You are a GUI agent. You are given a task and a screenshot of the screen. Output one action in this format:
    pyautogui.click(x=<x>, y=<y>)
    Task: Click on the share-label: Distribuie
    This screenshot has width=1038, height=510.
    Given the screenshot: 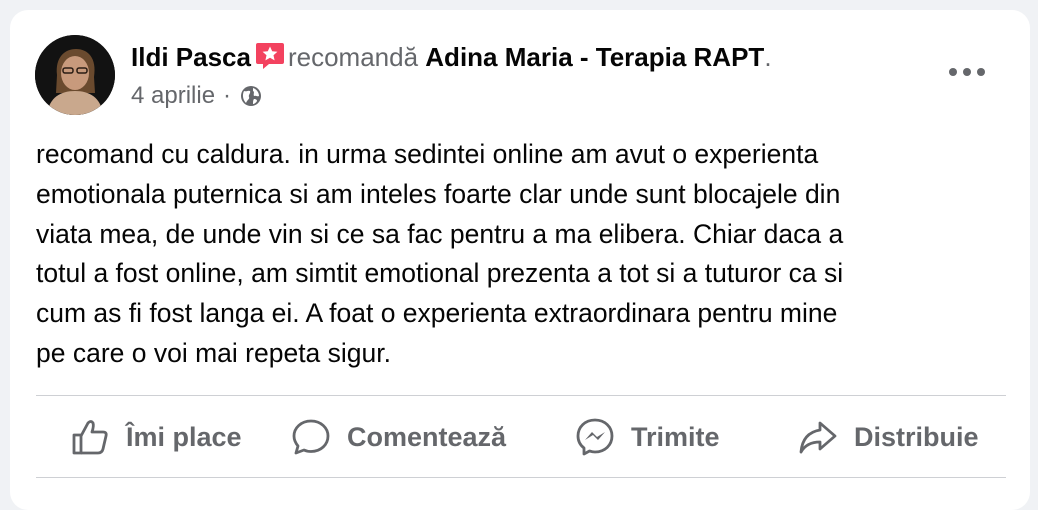 What is the action you would take?
    pyautogui.click(x=916, y=436)
    